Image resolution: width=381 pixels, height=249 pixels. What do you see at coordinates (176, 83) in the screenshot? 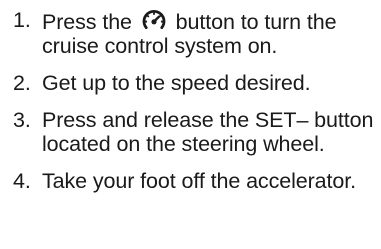
I see `step-text: Get up to the speed desired.` at bounding box center [176, 83].